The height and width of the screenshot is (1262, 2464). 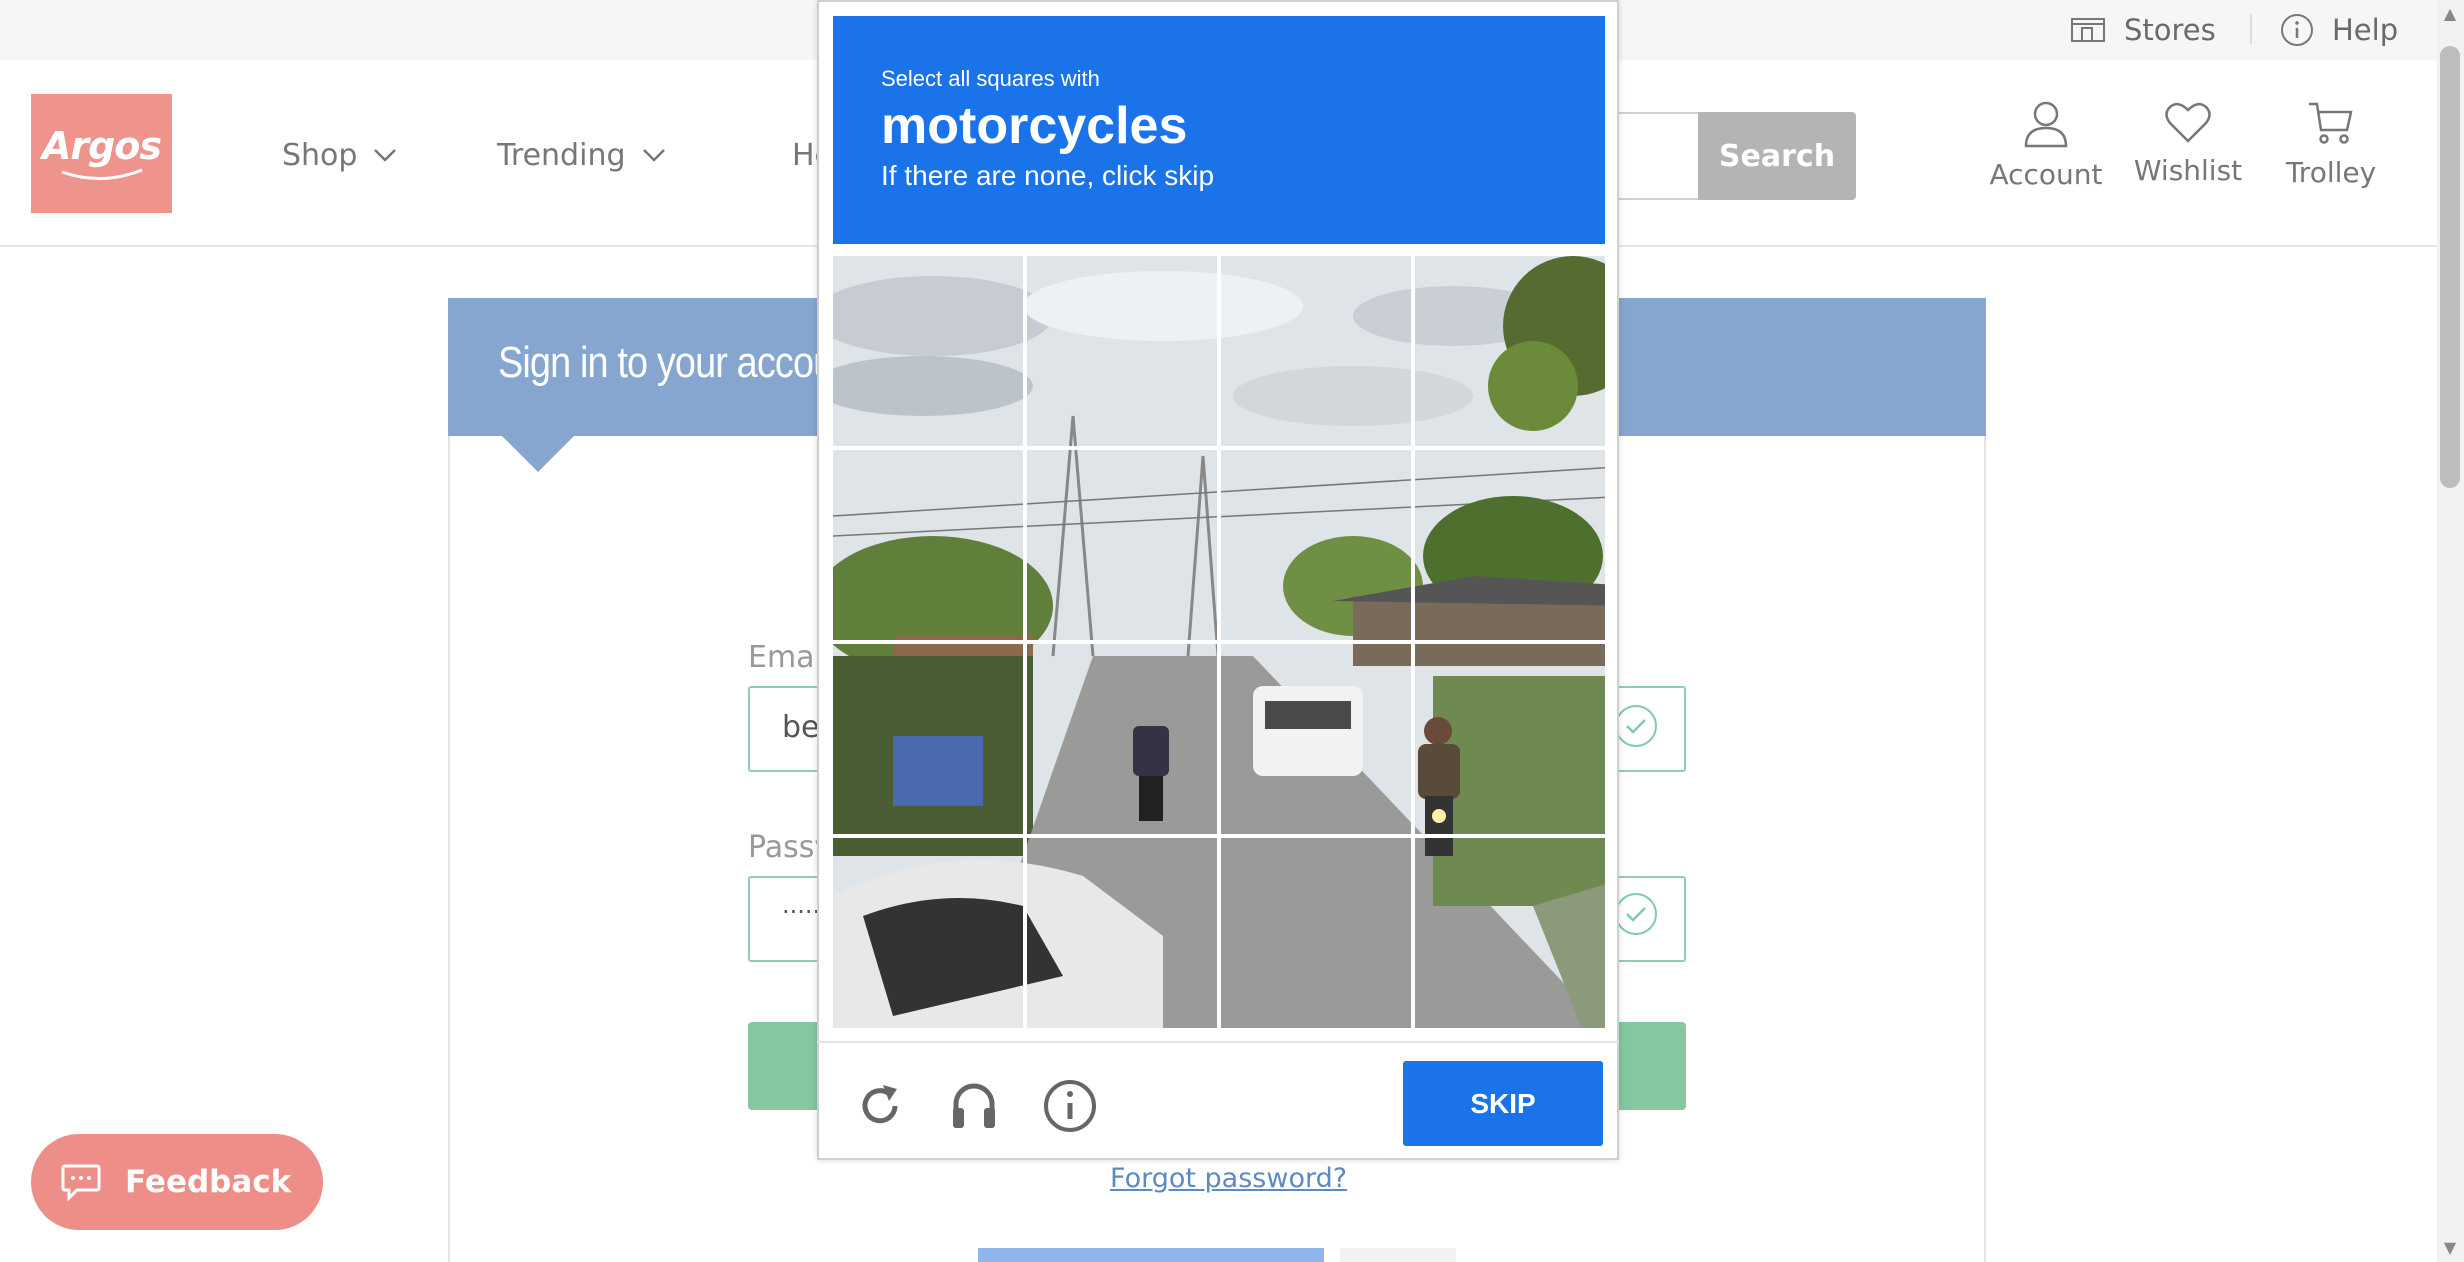 I want to click on user-icon, so click(x=2046, y=124).